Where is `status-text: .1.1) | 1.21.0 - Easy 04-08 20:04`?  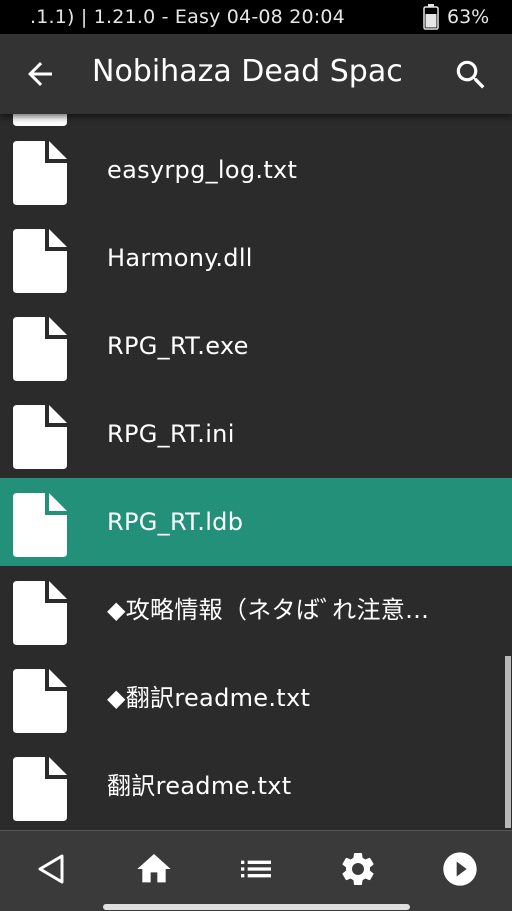 status-text: .1.1) | 1.21.0 - Easy 04-08 20:04 is located at coordinates (187, 17).